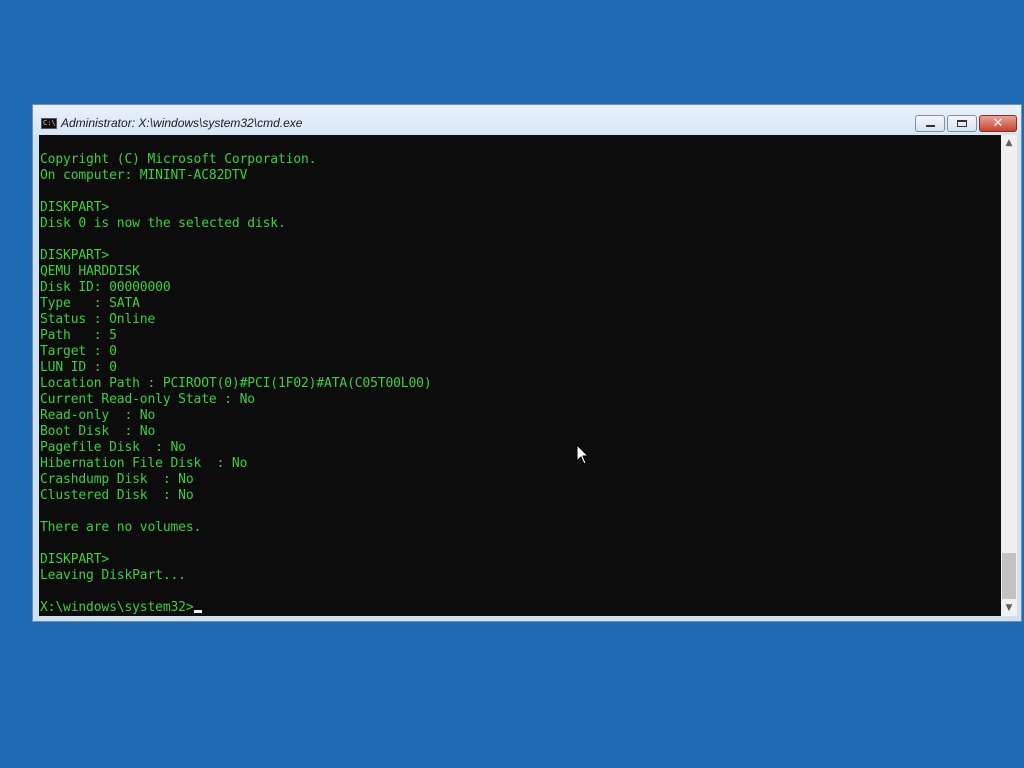 The width and height of the screenshot is (1024, 768). I want to click on close-button: ✕, so click(998, 123).